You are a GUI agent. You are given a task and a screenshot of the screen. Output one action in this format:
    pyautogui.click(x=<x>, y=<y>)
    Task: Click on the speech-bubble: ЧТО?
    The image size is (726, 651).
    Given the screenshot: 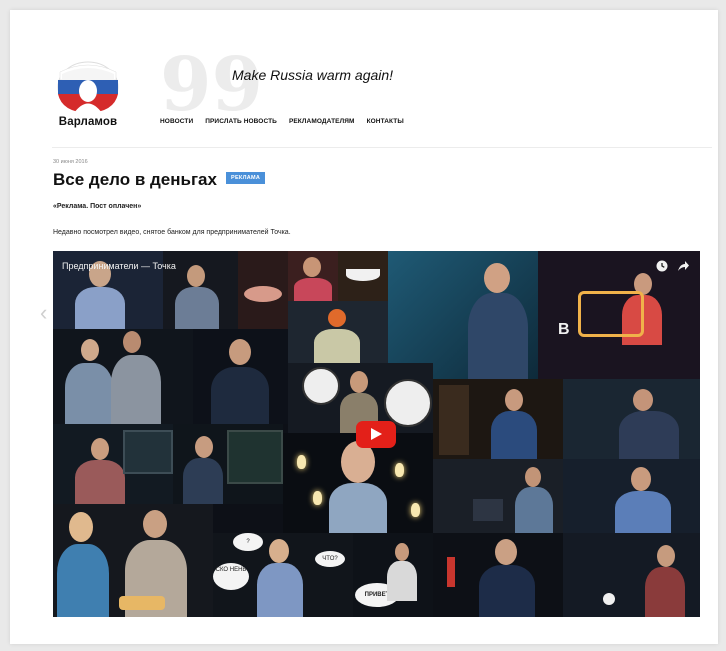 What is the action you would take?
    pyautogui.click(x=330, y=559)
    